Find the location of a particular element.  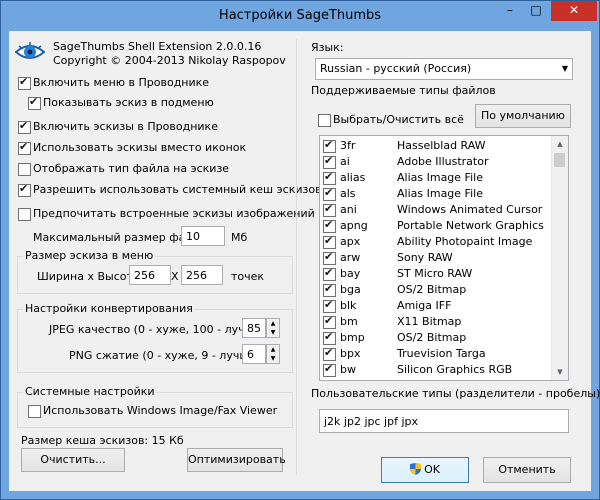

filetype-description: X11 Bitmap is located at coordinates (429, 321).